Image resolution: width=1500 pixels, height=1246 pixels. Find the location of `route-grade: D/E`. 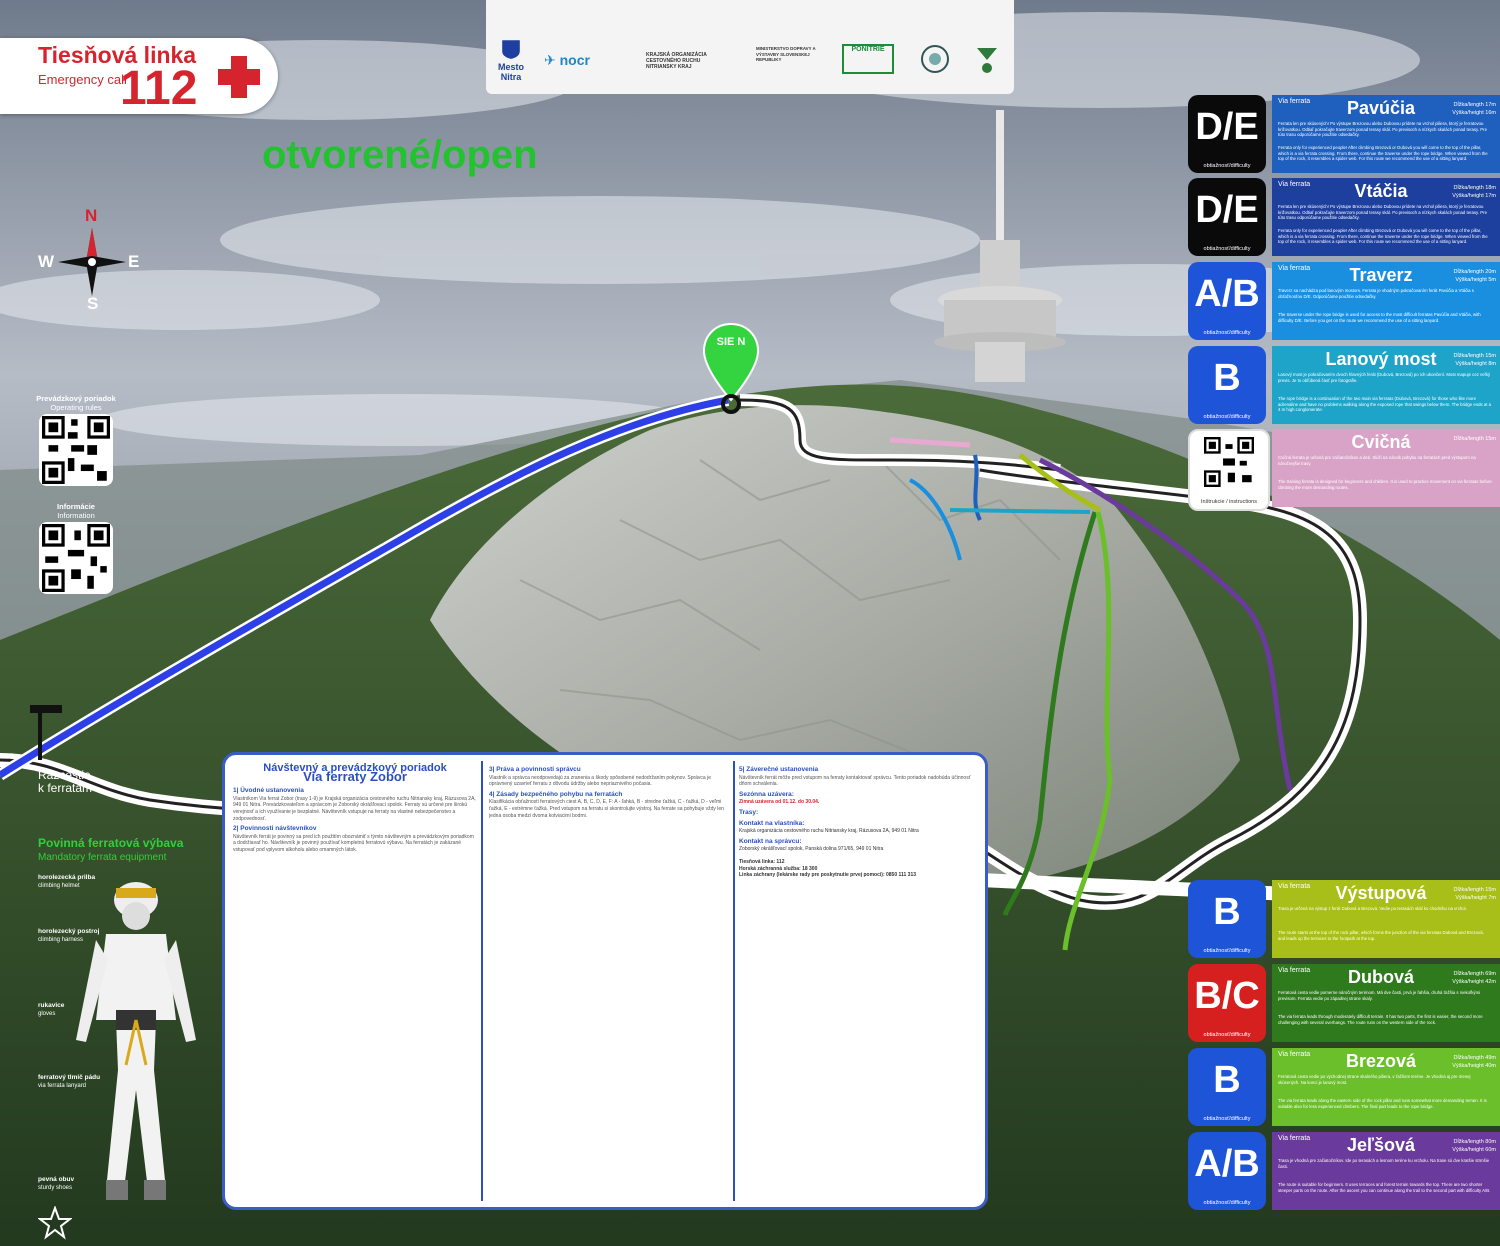

route-grade: D/E is located at coordinates (1227, 210).